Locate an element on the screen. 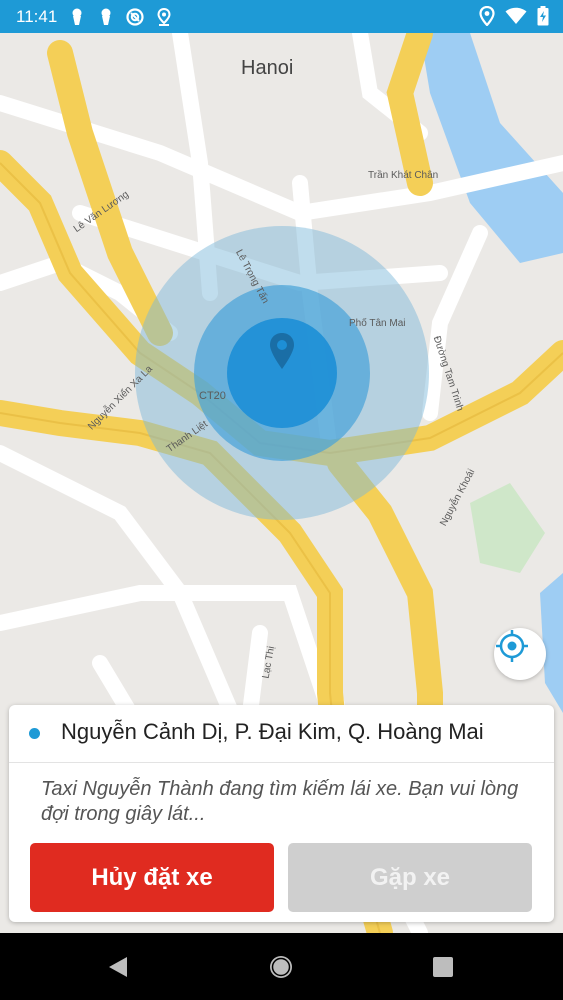 The image size is (563, 1000). back-icon is located at coordinates (118, 967).